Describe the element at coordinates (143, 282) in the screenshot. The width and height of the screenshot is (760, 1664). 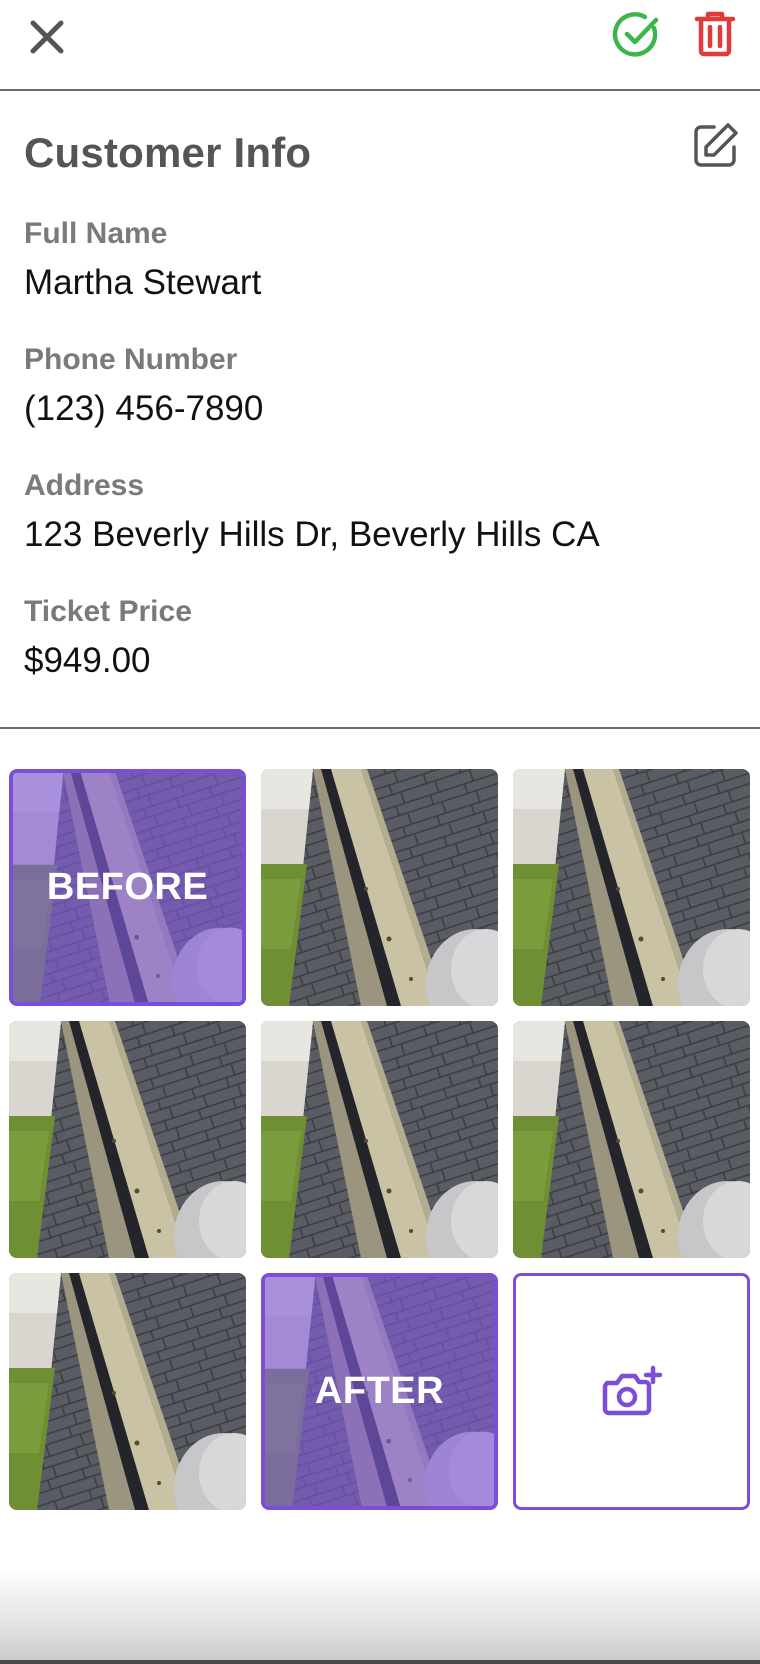
I see `full-name-value: Martha Stewart` at that location.